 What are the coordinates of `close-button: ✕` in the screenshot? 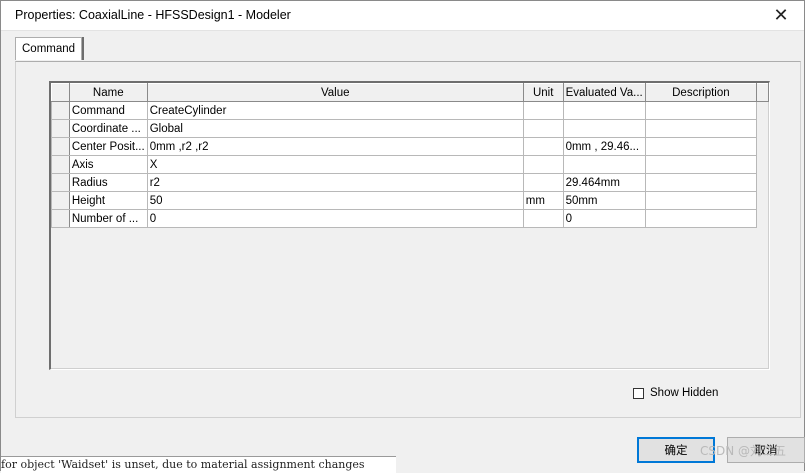 It's located at (781, 15).